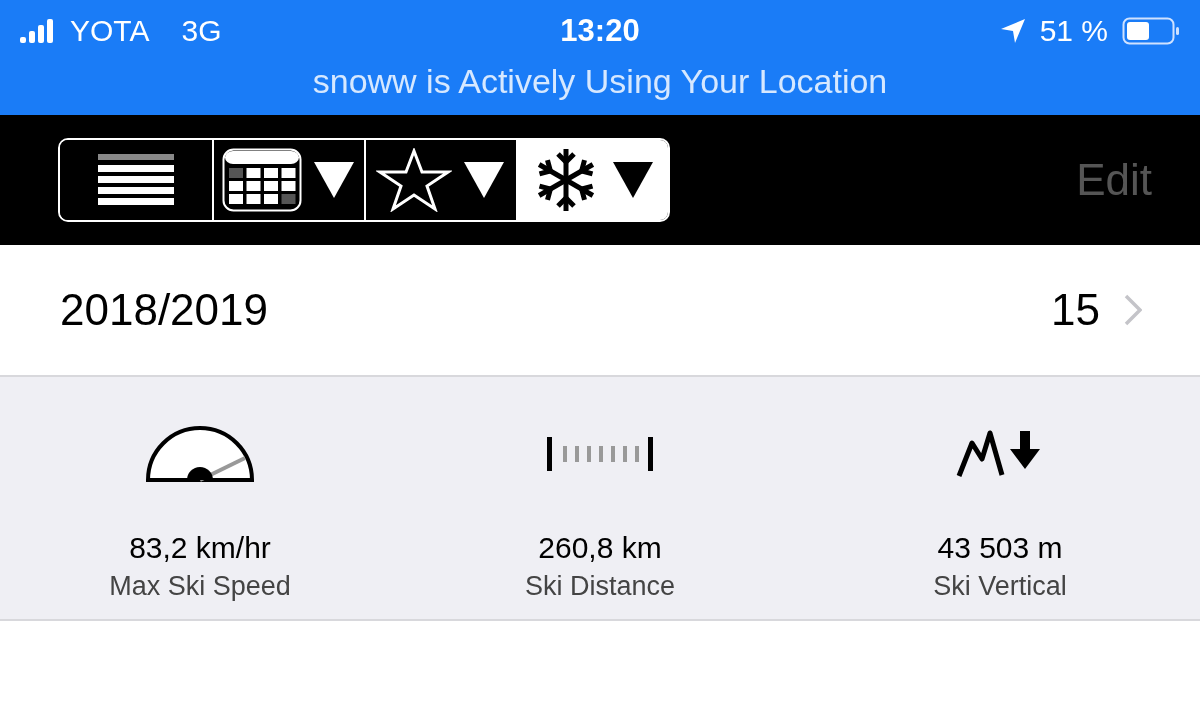 The height and width of the screenshot is (713, 1200). What do you see at coordinates (600, 548) in the screenshot?
I see `stat-value: 260,8 km` at bounding box center [600, 548].